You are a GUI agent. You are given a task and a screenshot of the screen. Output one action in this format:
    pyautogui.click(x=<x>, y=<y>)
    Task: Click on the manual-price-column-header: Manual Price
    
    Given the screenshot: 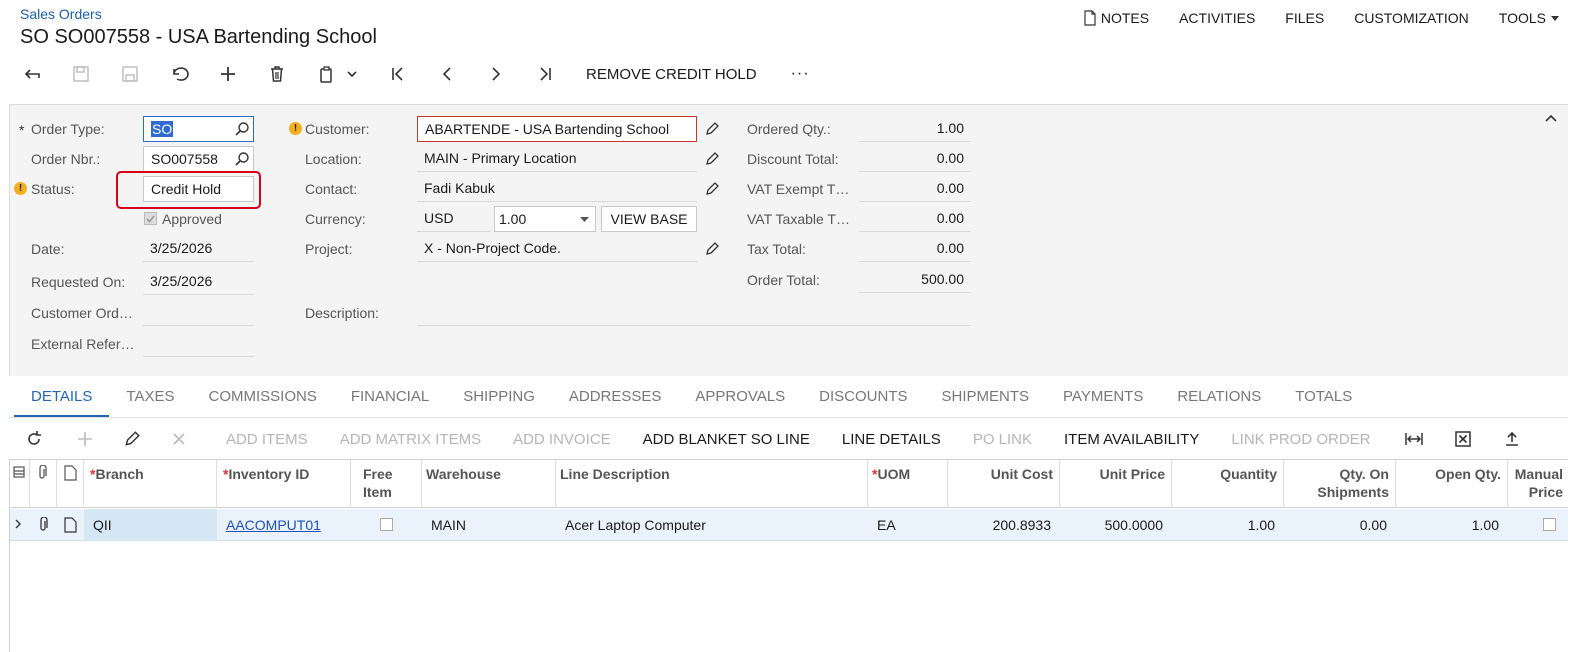 What is the action you would take?
    pyautogui.click(x=1538, y=484)
    